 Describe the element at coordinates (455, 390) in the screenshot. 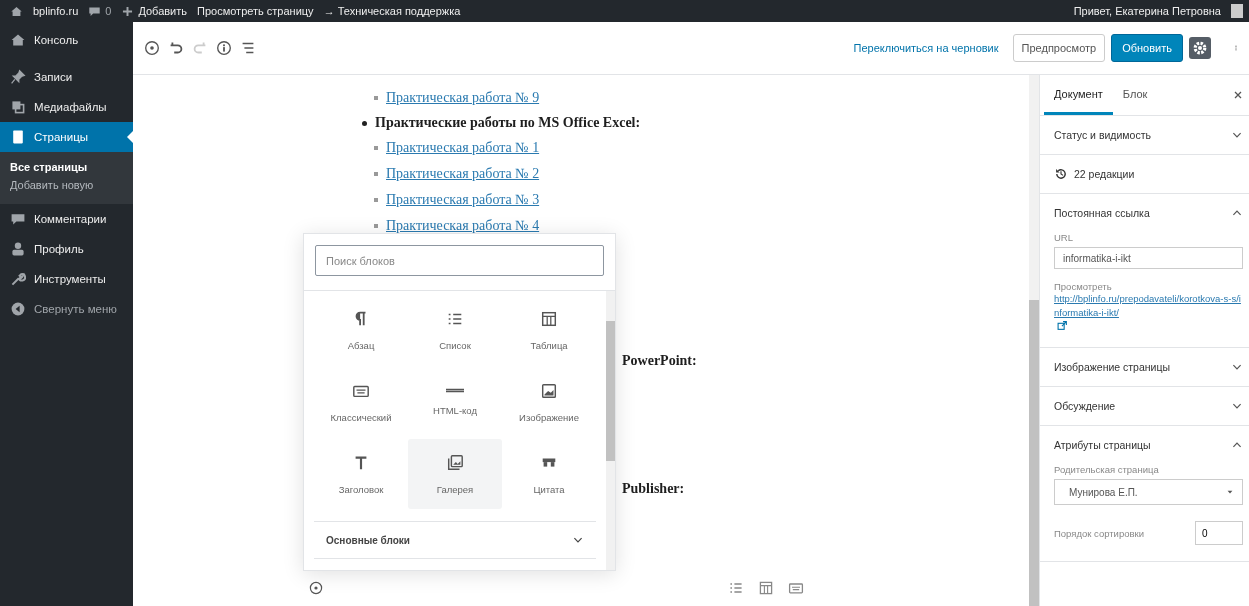

I see `html-icon` at that location.